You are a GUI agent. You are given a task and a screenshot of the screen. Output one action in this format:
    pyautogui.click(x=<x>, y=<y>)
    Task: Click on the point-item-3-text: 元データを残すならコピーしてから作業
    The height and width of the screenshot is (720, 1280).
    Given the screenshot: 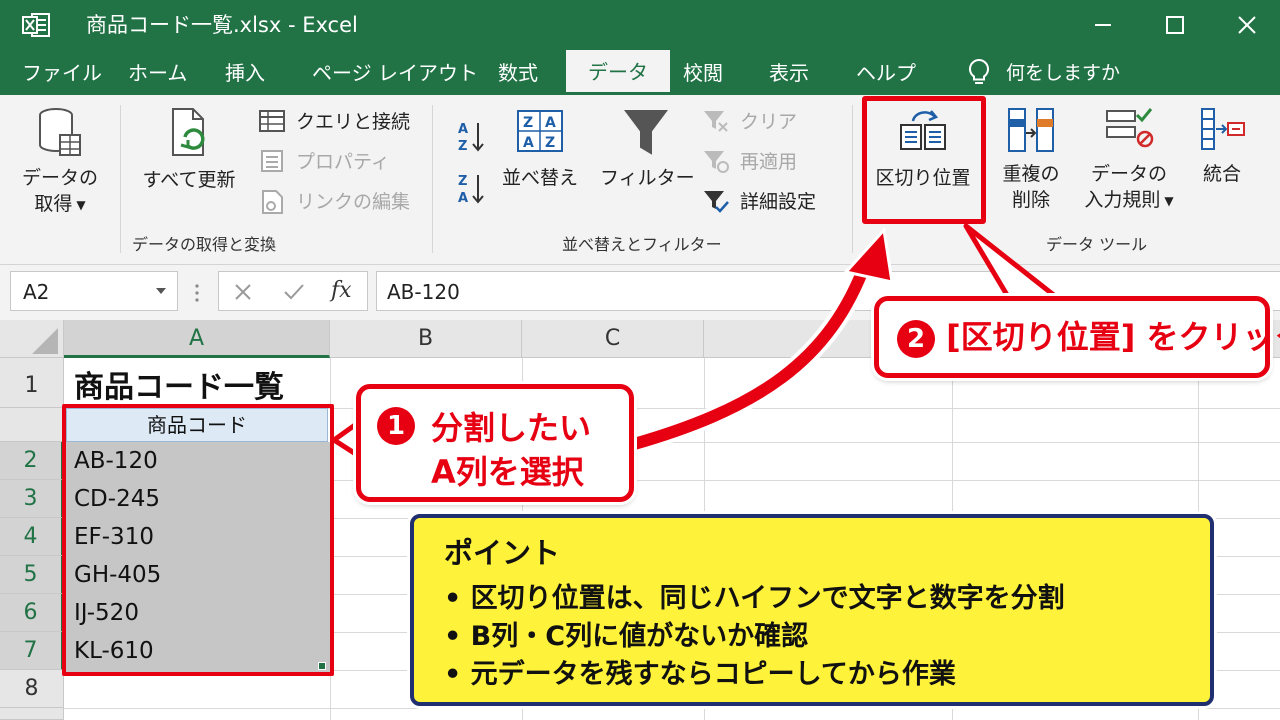 What is the action you would take?
    pyautogui.click(x=713, y=674)
    